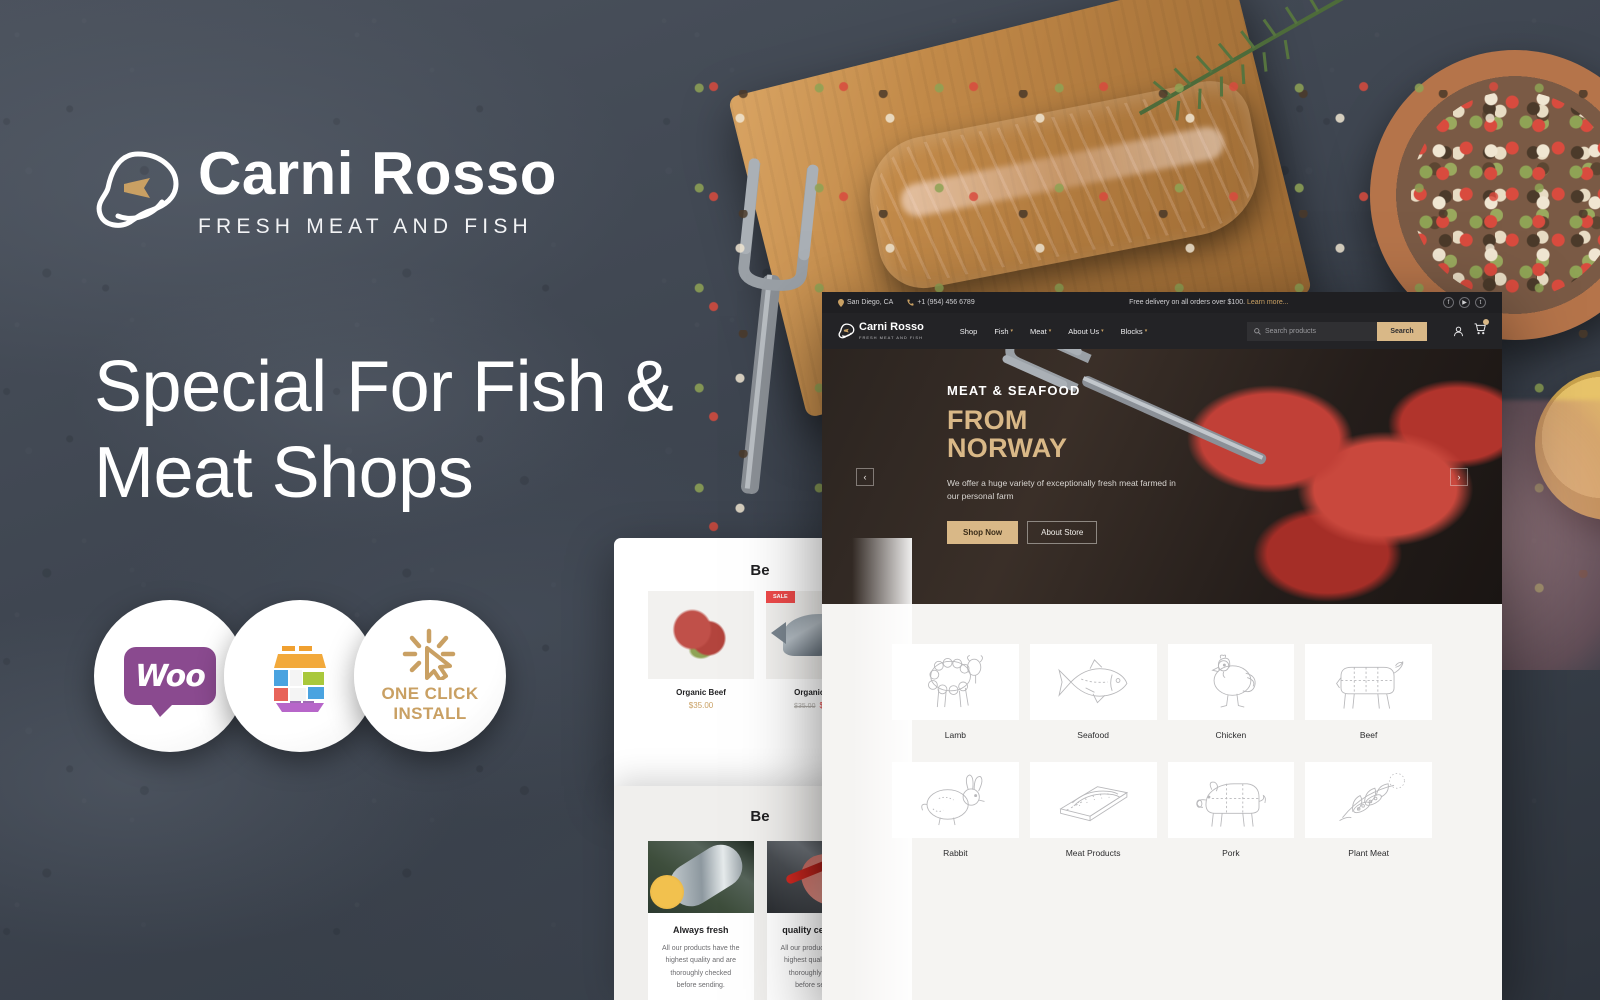 The width and height of the screenshot is (1600, 1000). What do you see at coordinates (1053, 331) in the screenshot?
I see `main-menu: Shop Fish ▾ Meat ▾ About Us ▾ Blocks ▾` at bounding box center [1053, 331].